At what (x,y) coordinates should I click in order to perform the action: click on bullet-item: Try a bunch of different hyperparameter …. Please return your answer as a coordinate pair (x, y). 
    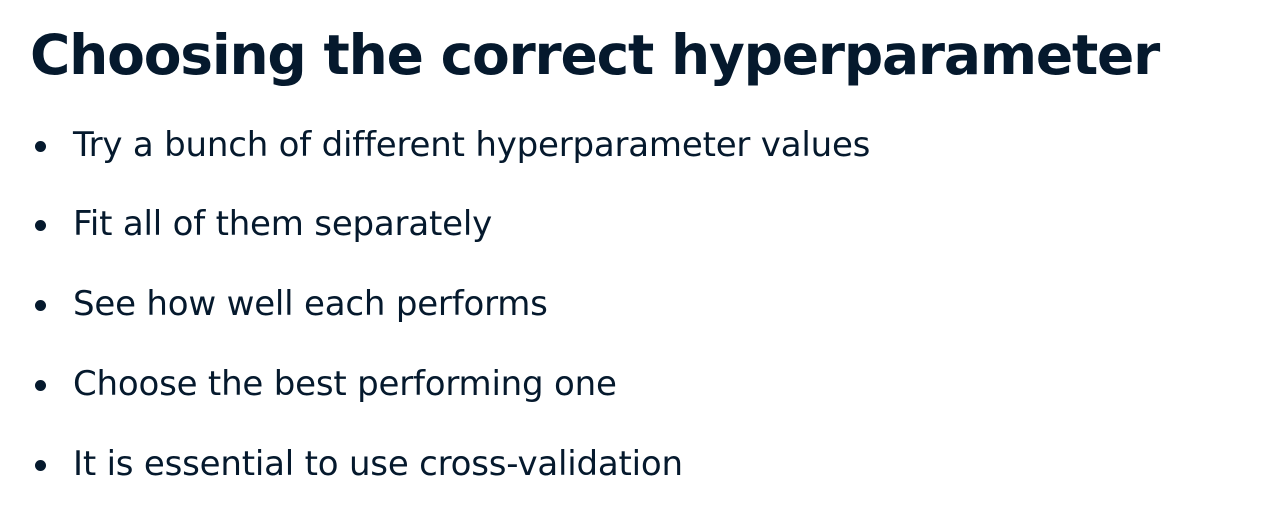
    Looking at the image, I should click on (600, 145).